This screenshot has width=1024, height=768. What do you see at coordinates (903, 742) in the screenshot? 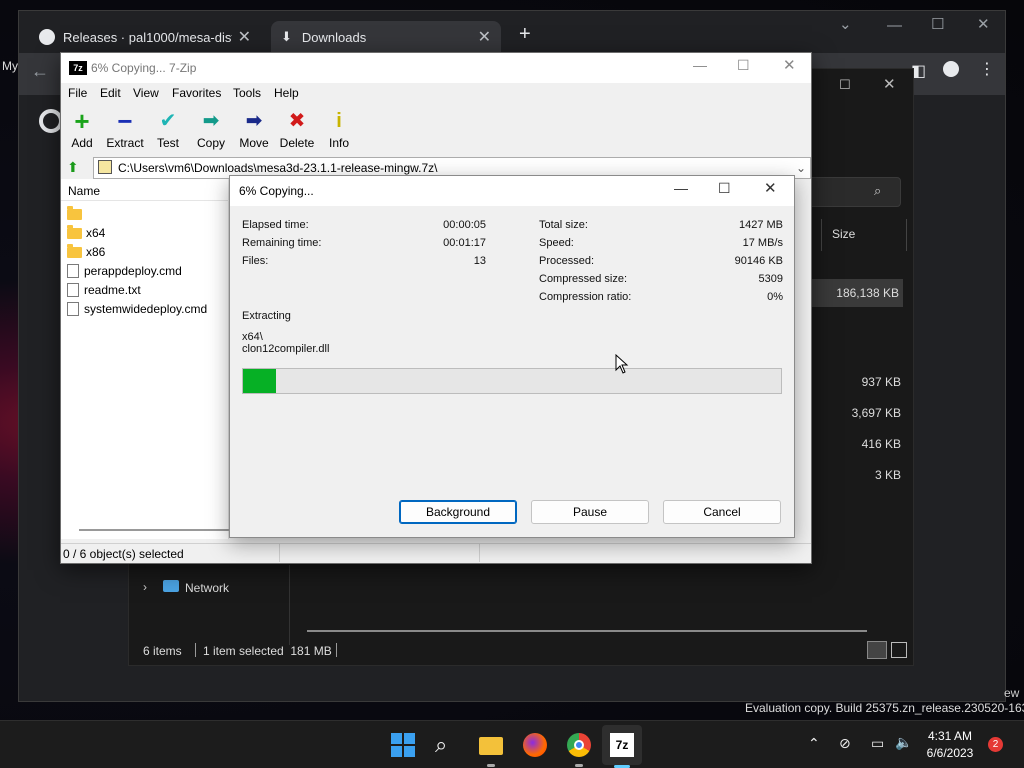
I see `volume-icon: 🔈` at bounding box center [903, 742].